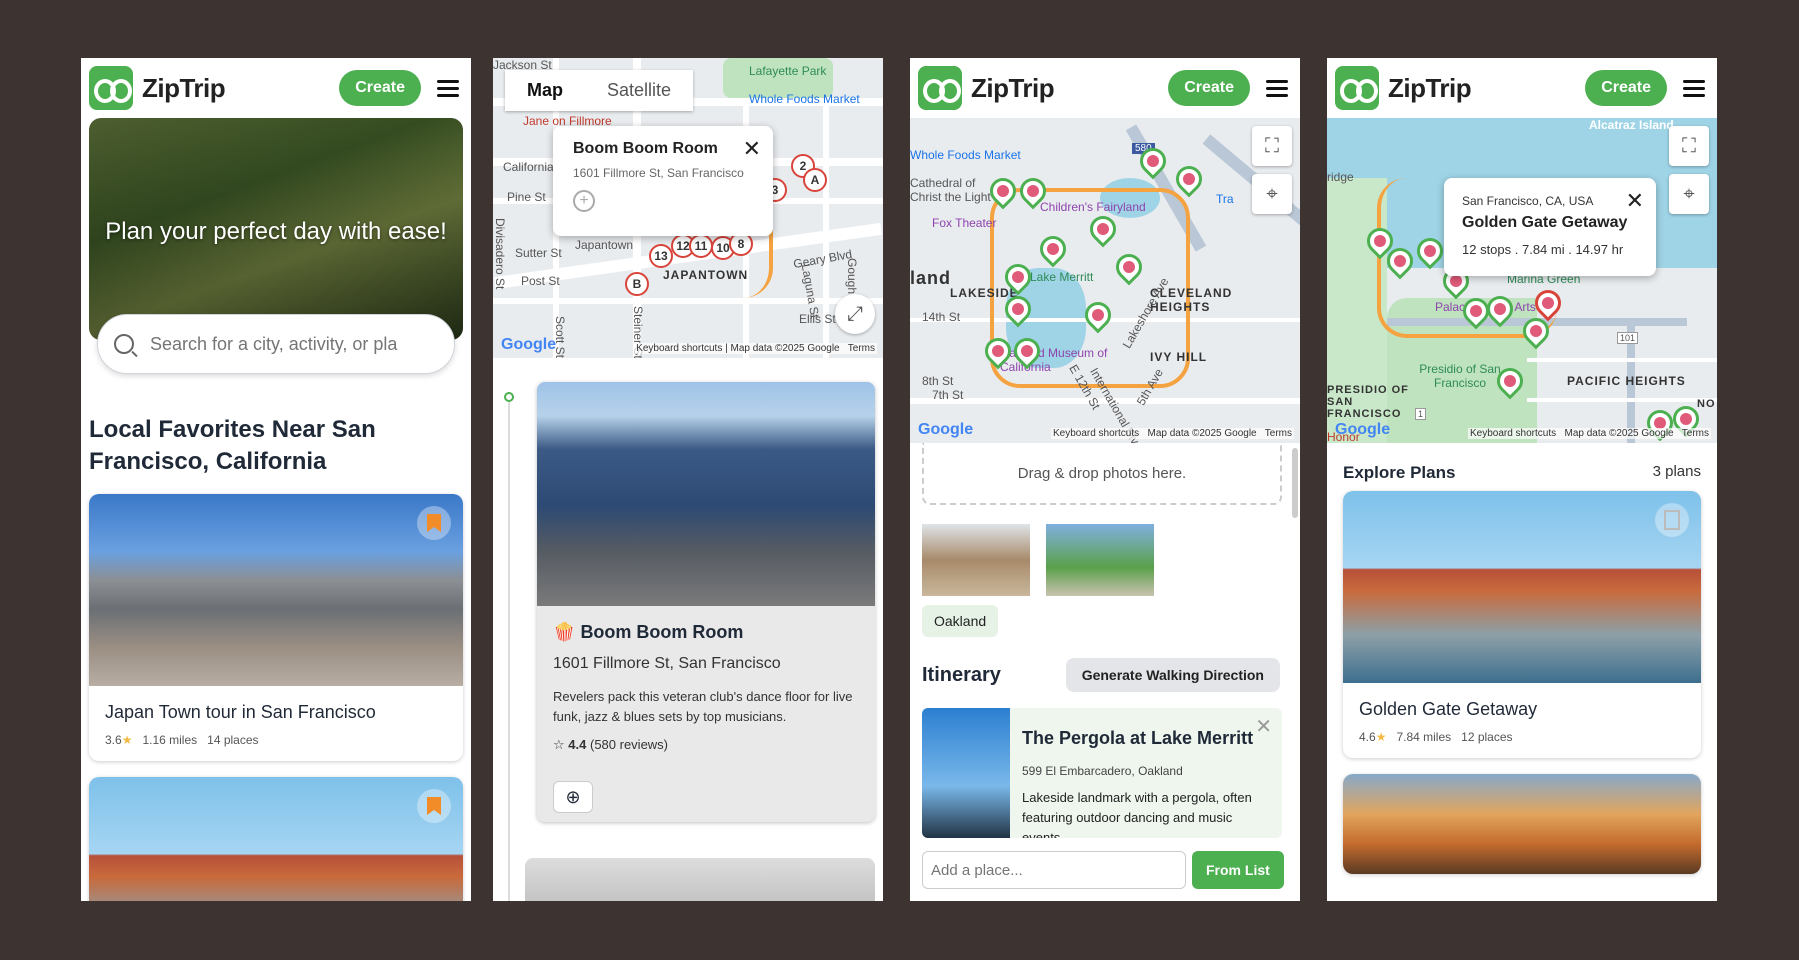  I want to click on card-rating: 4.6★, so click(1373, 737).